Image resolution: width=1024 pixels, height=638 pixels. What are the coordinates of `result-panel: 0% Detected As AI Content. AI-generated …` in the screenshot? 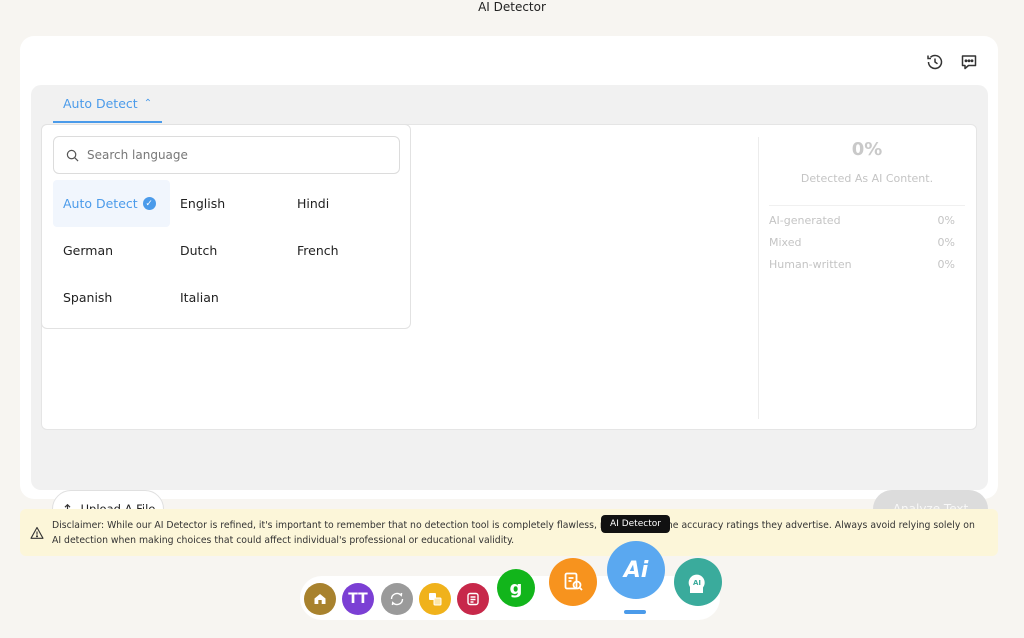 It's located at (867, 198).